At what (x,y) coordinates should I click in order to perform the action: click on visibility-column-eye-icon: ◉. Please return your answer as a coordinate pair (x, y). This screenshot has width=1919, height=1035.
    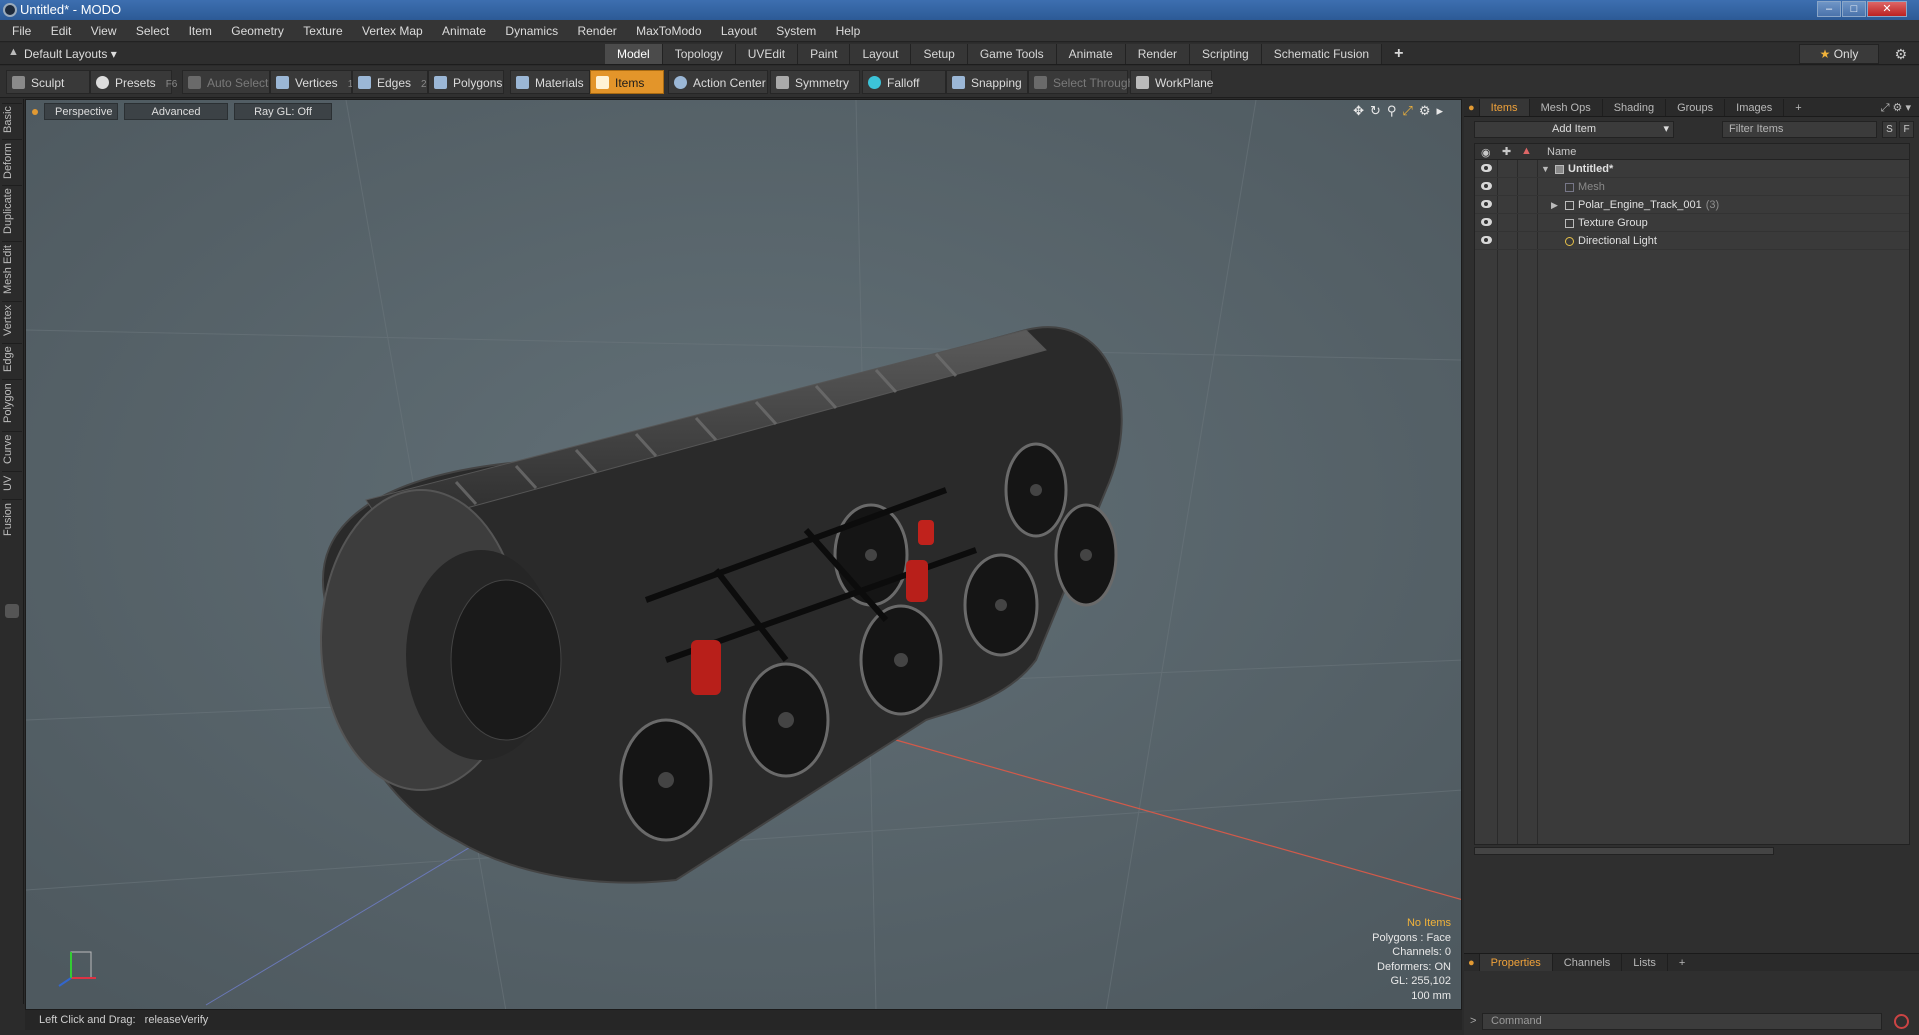
    Looking at the image, I should click on (1486, 152).